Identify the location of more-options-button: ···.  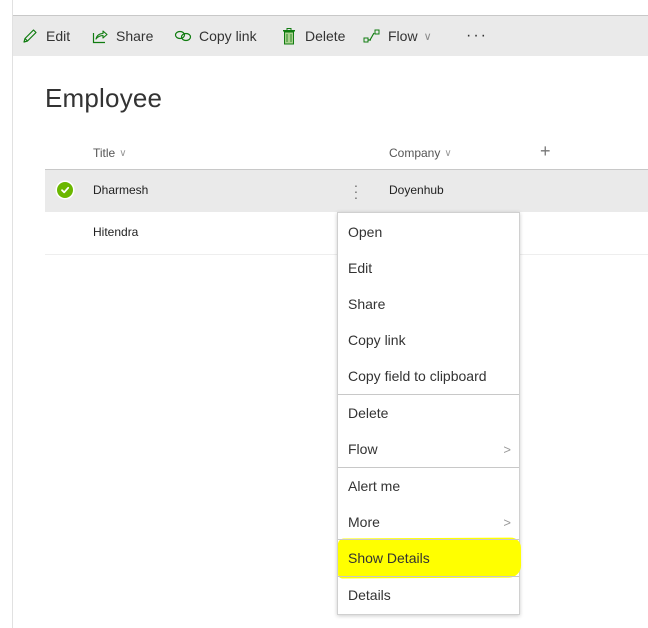
(477, 36).